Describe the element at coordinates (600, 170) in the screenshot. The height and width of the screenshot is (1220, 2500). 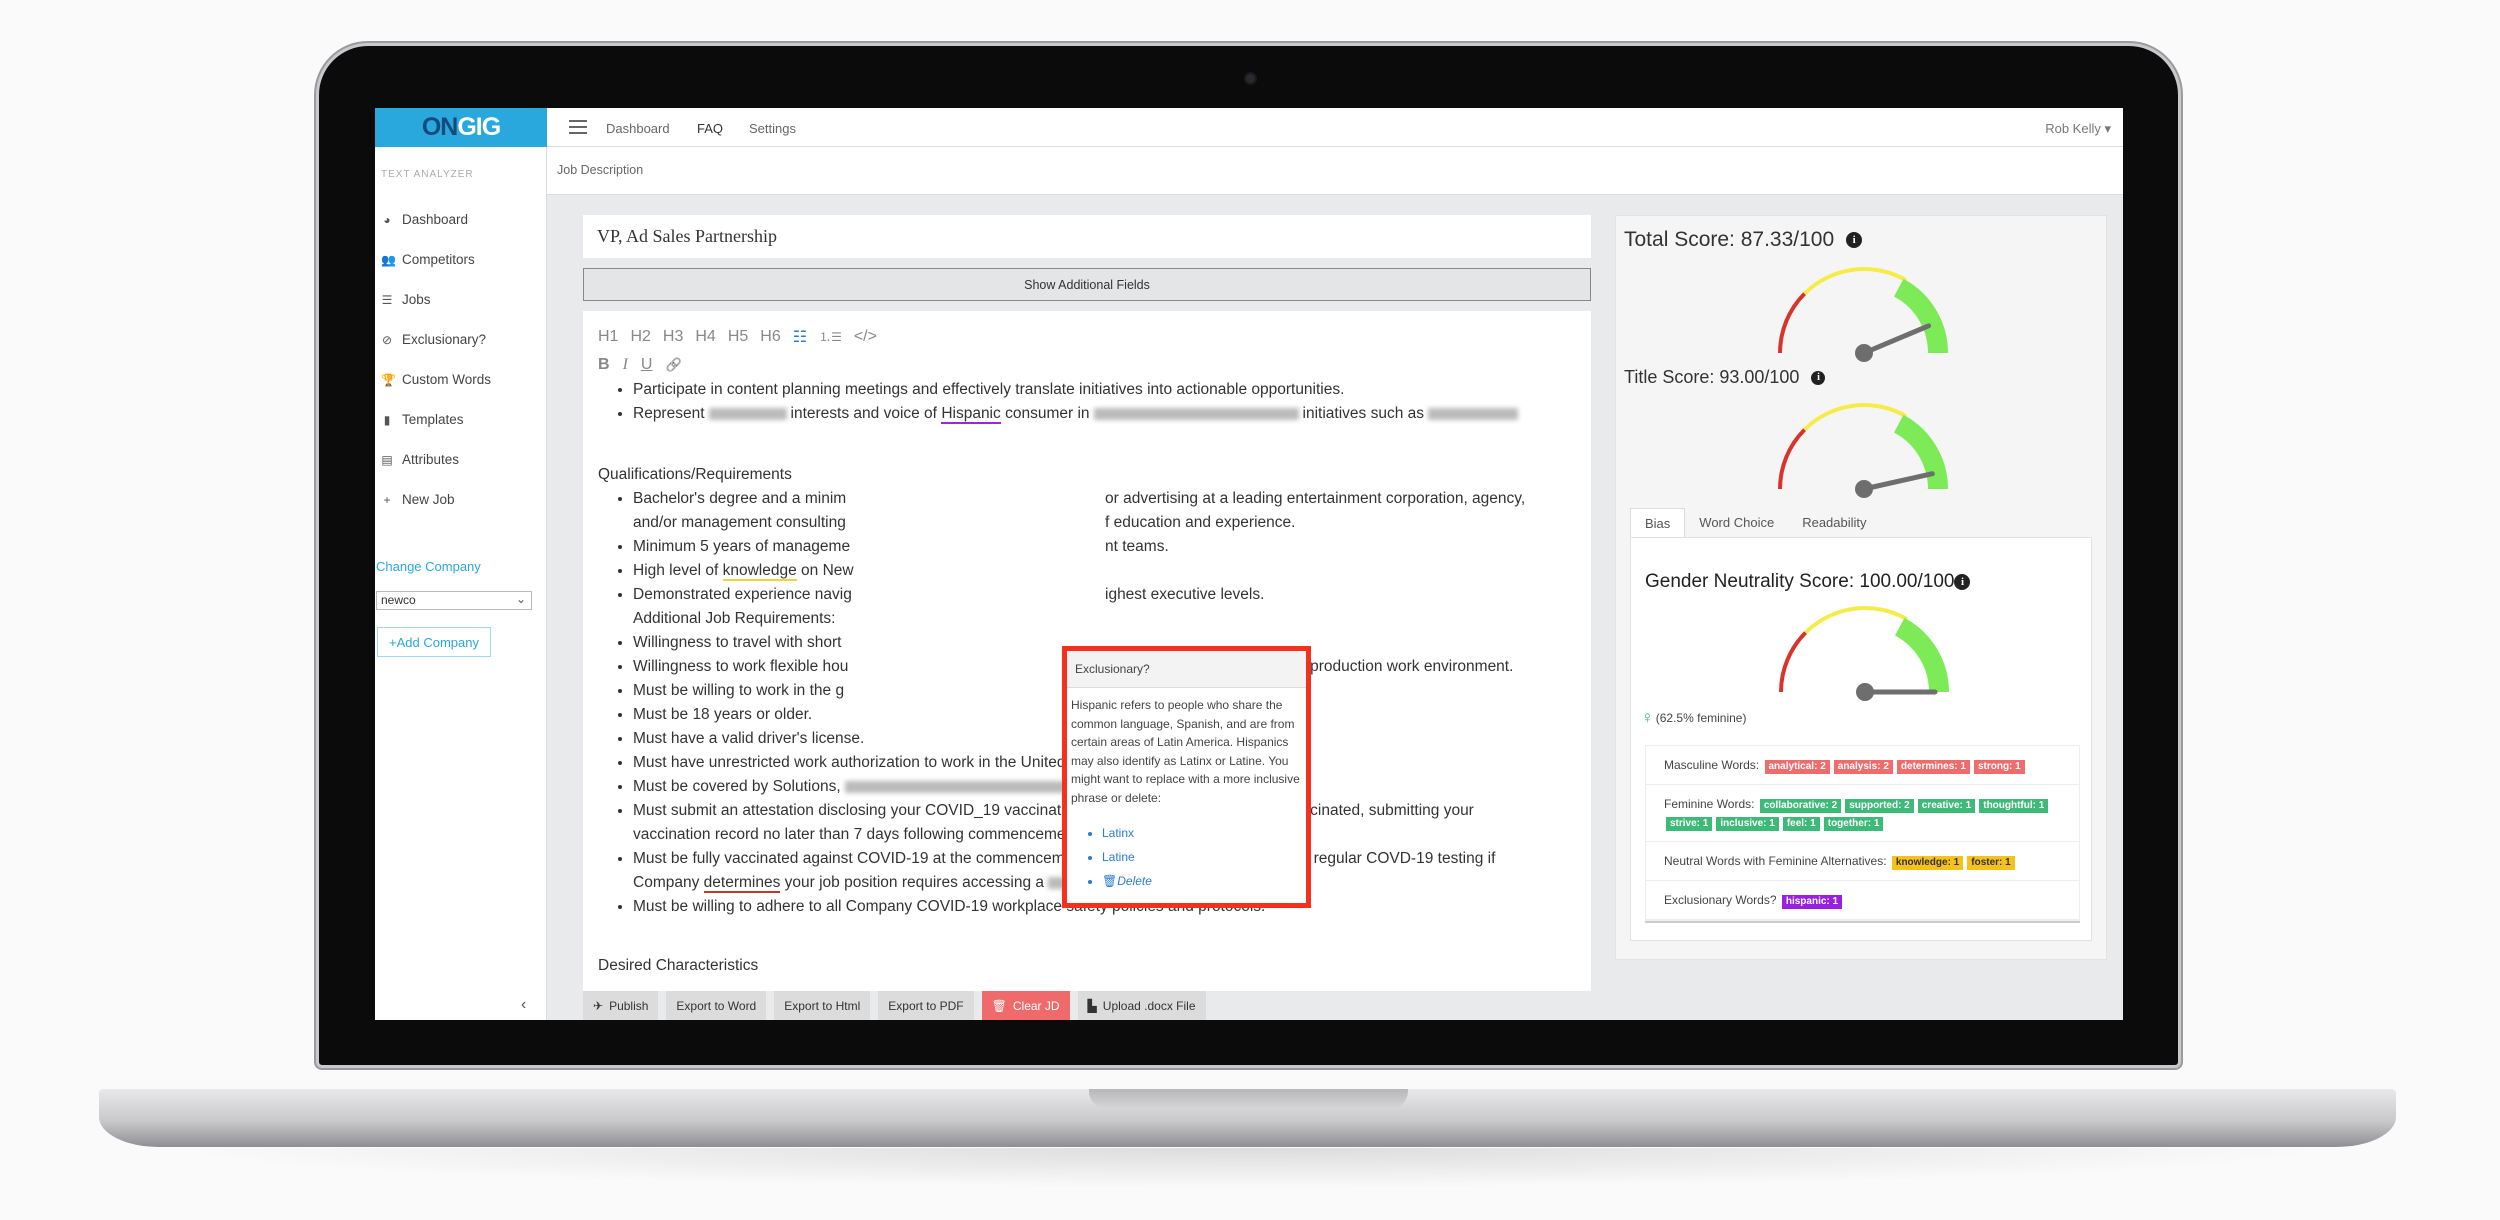
I see `breadcrumb: Job Description` at that location.